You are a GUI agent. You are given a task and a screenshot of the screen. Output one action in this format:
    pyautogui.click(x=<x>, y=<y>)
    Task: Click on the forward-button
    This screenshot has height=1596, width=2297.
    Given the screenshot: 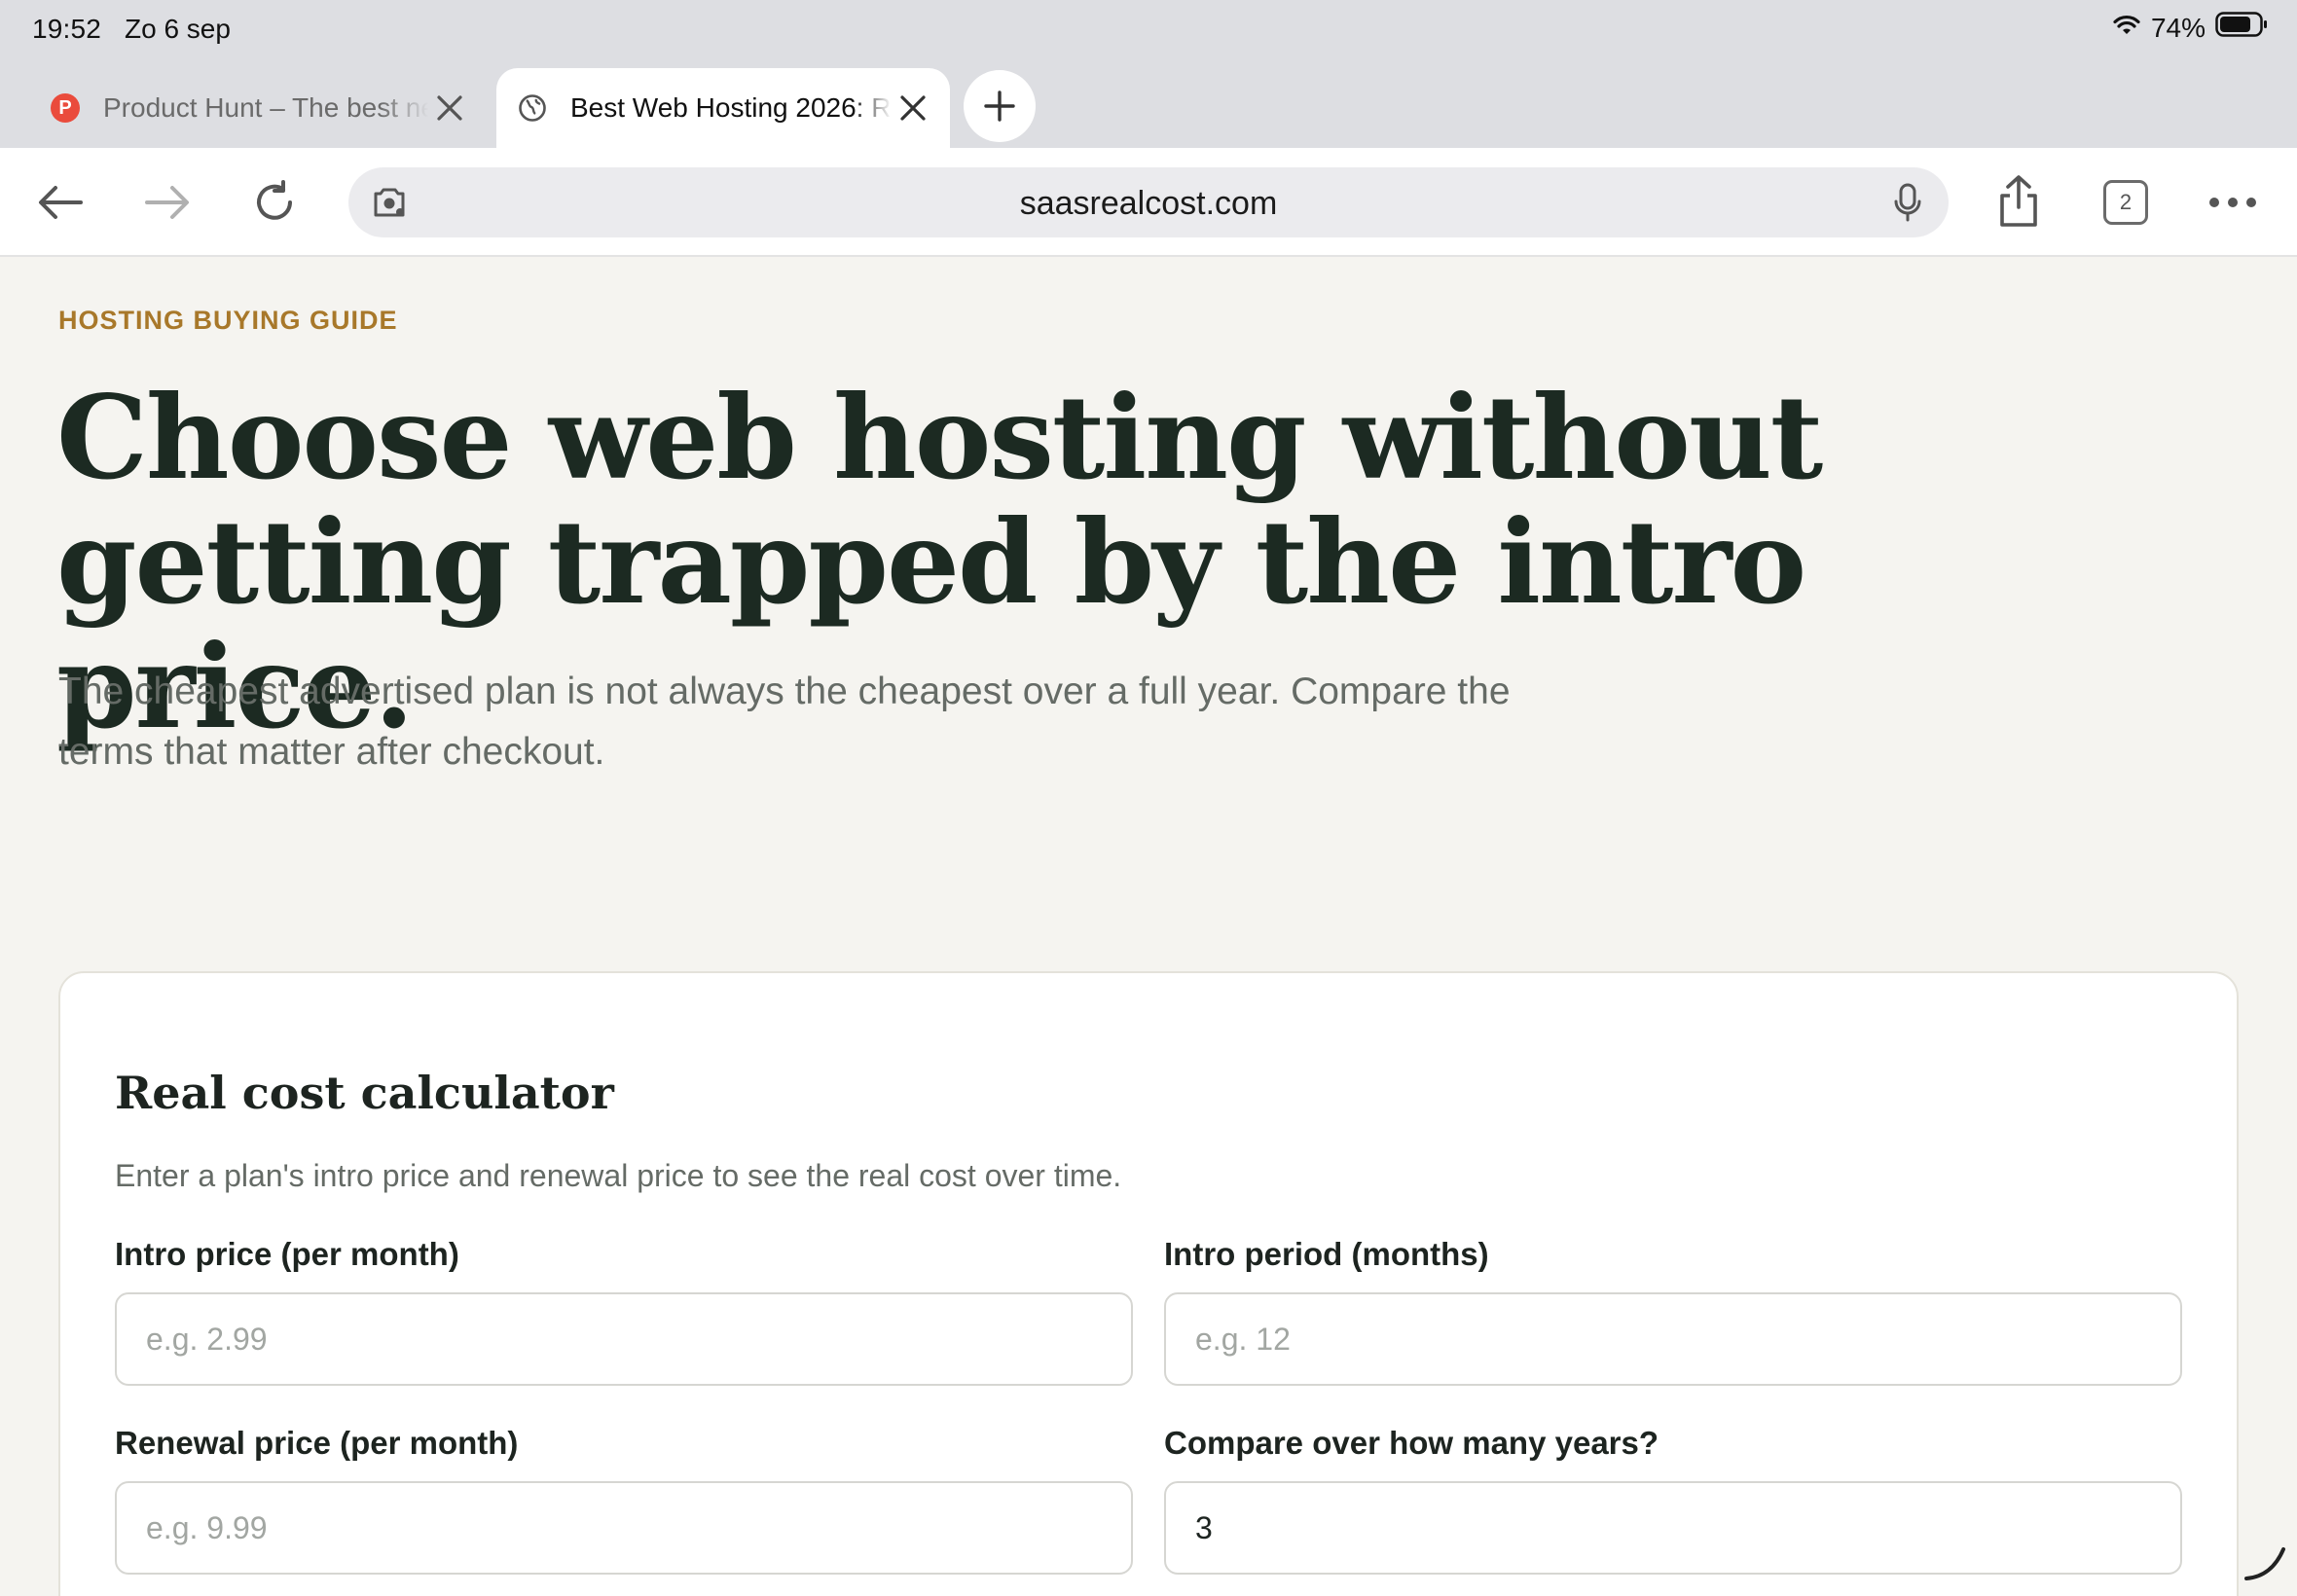 What is the action you would take?
    pyautogui.click(x=167, y=202)
    